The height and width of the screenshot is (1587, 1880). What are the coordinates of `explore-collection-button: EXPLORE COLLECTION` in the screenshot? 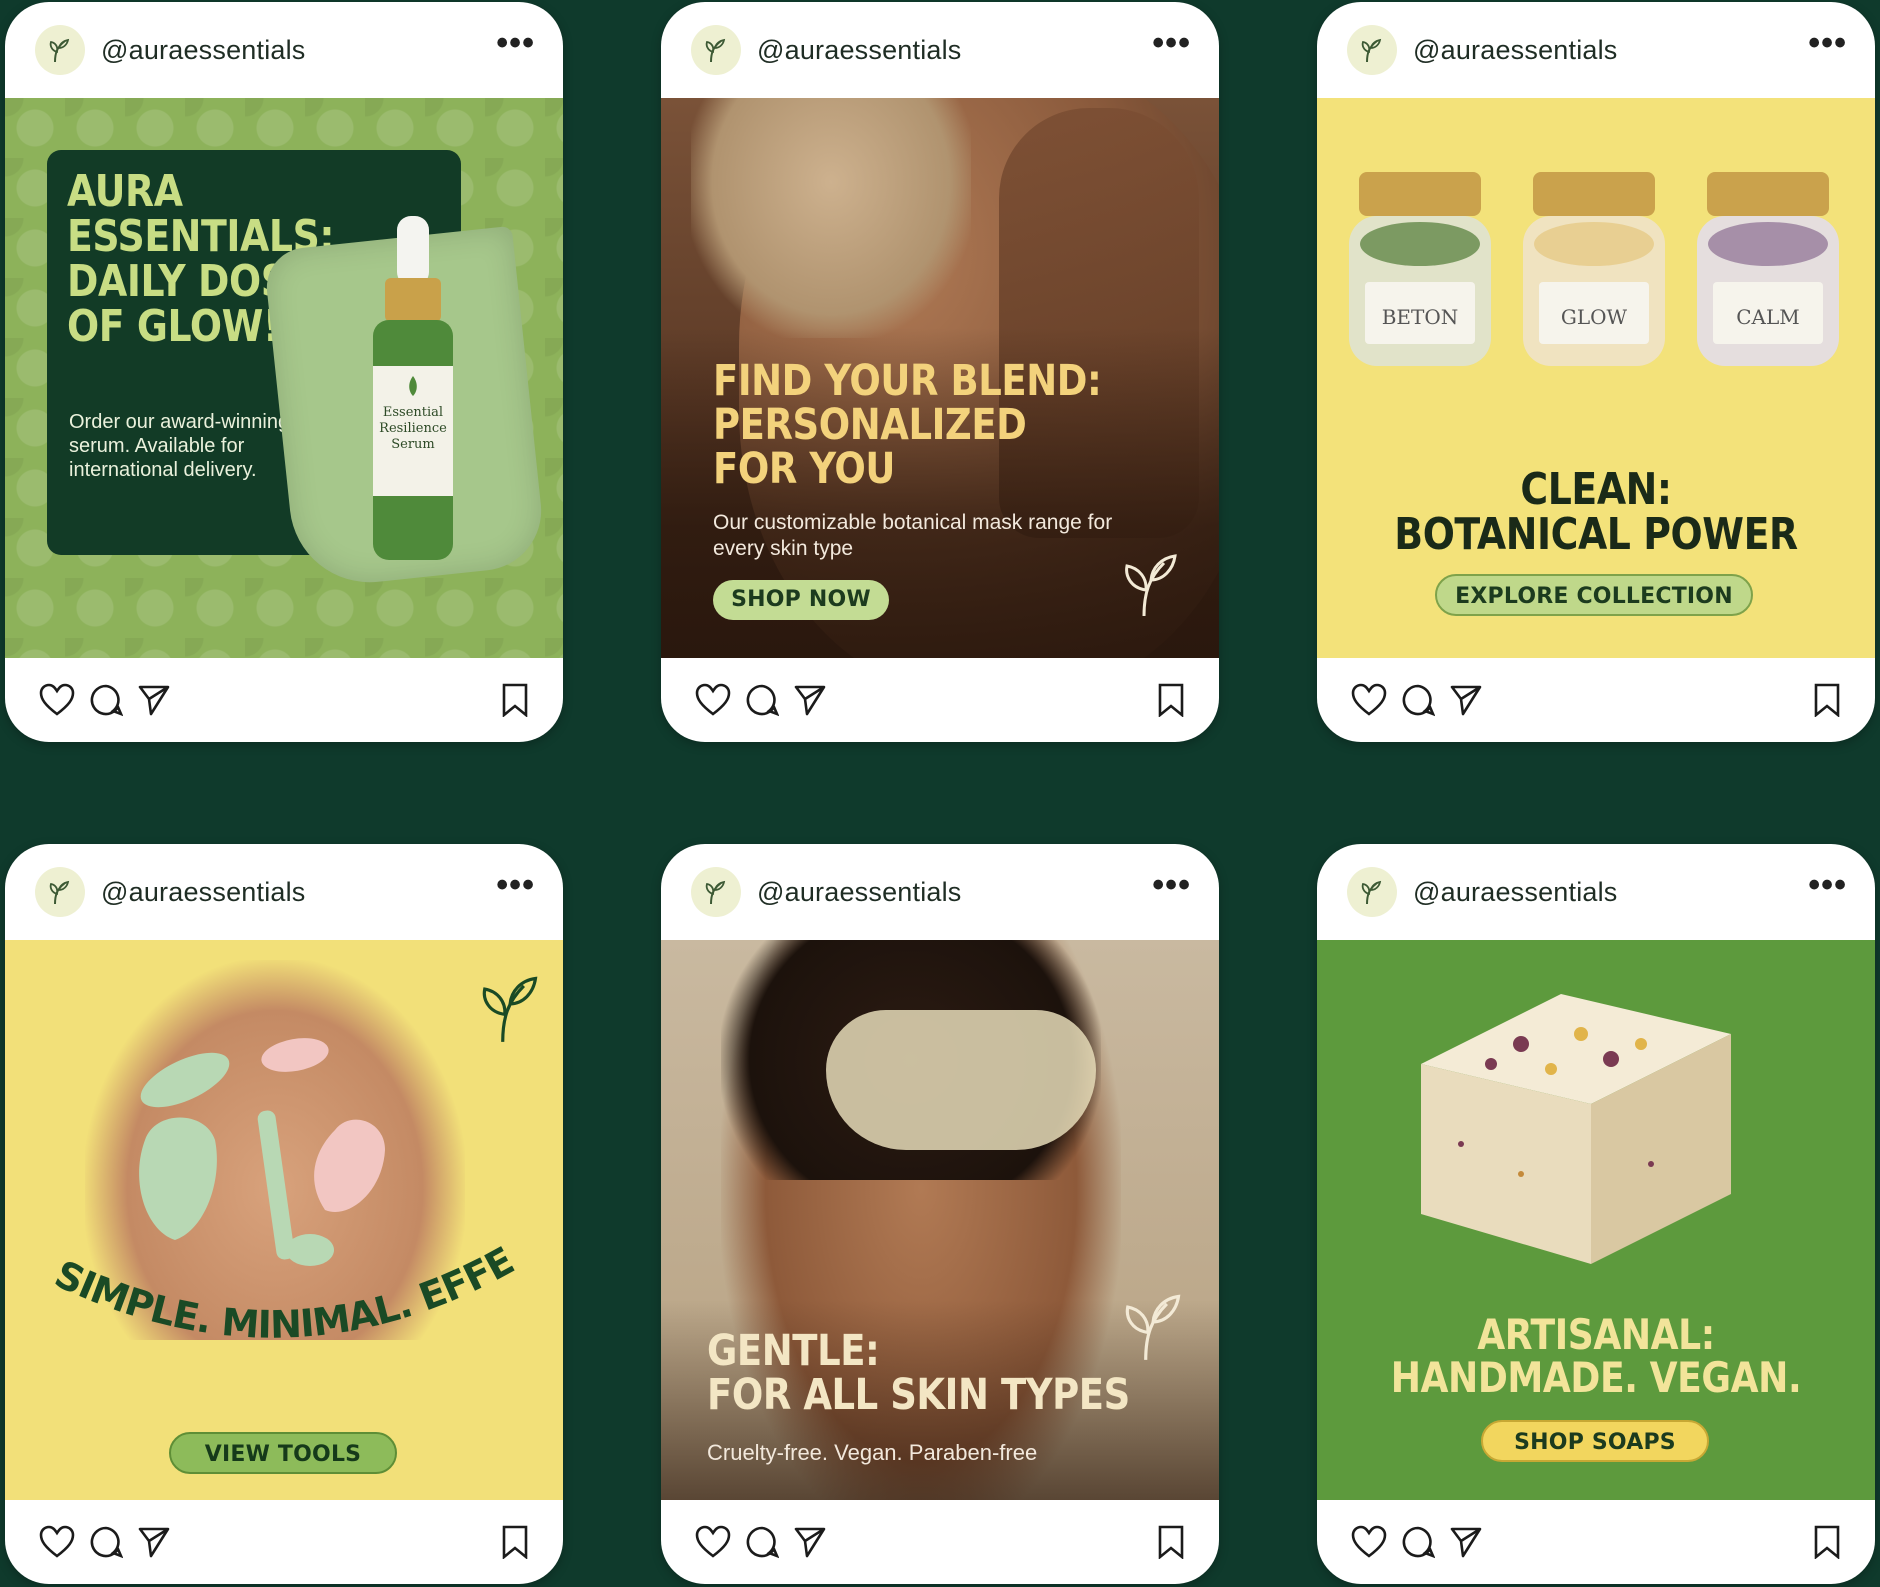 It's located at (1594, 595).